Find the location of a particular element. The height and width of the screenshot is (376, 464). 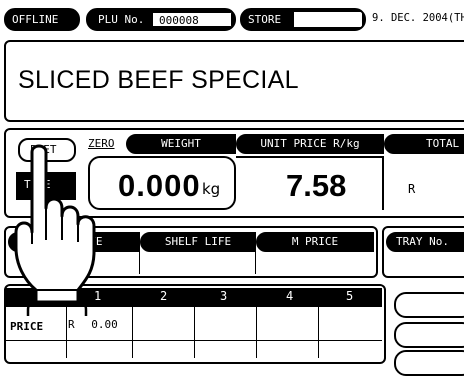

store-label: STORE is located at coordinates (265, 19).